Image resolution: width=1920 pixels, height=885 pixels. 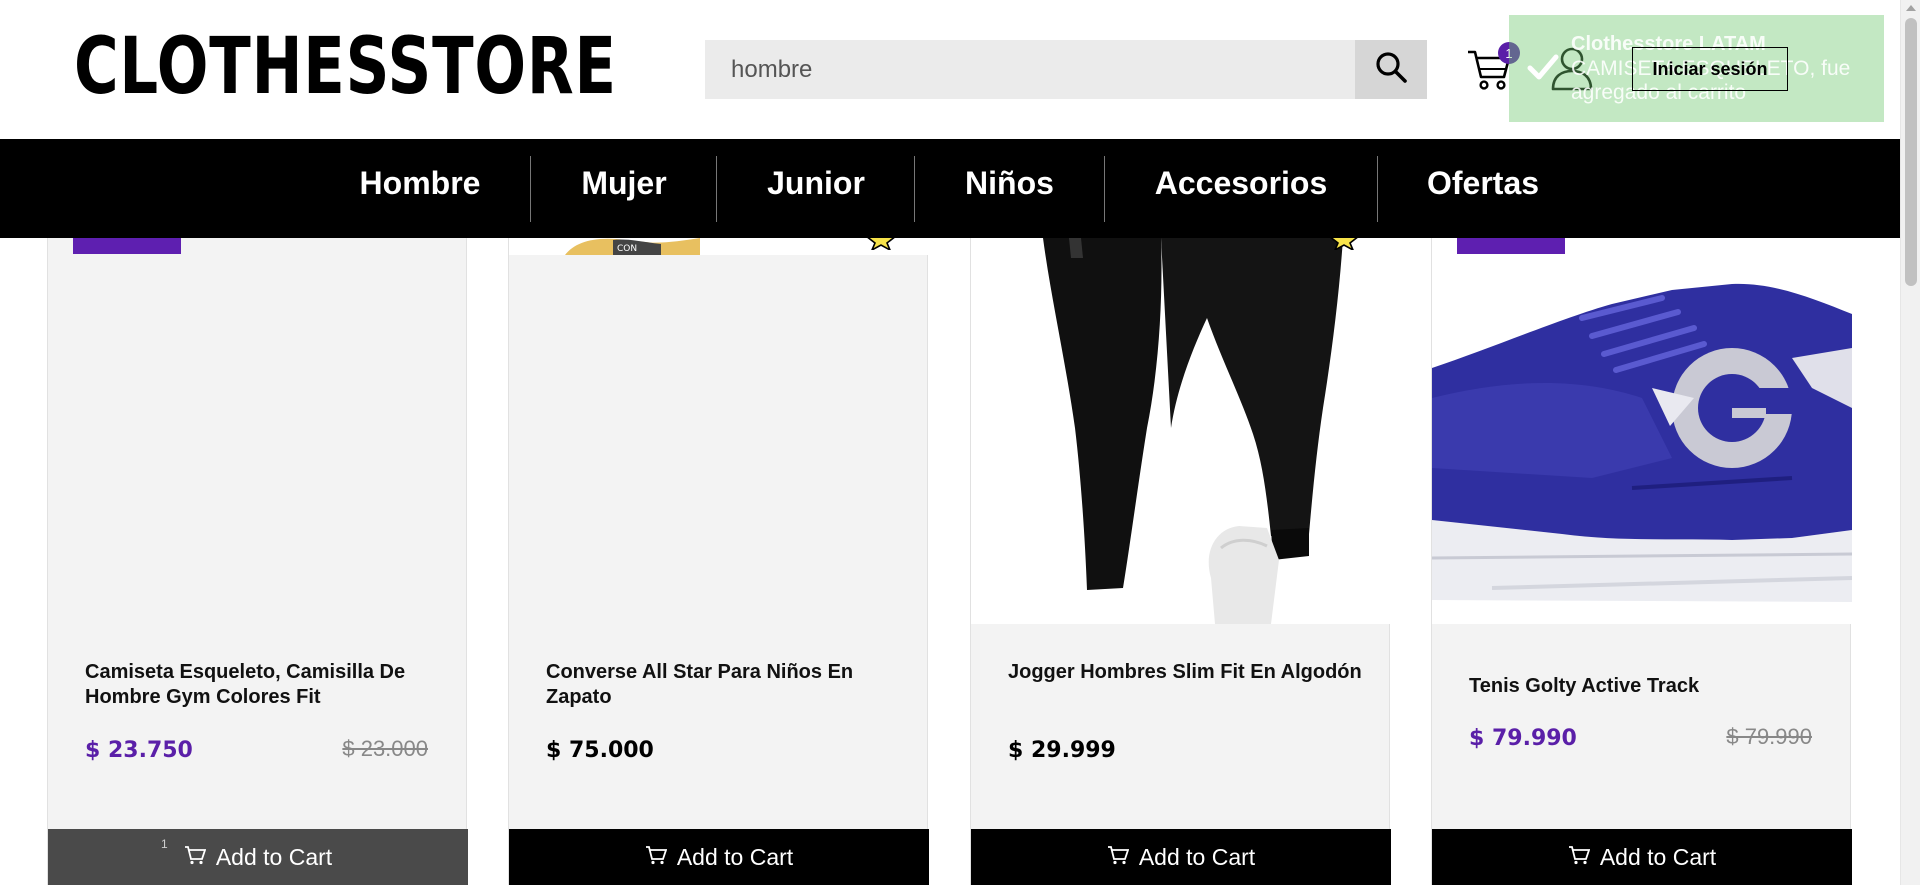 I want to click on add-to-cart-button: 1 Add to Cart, so click(x=258, y=857).